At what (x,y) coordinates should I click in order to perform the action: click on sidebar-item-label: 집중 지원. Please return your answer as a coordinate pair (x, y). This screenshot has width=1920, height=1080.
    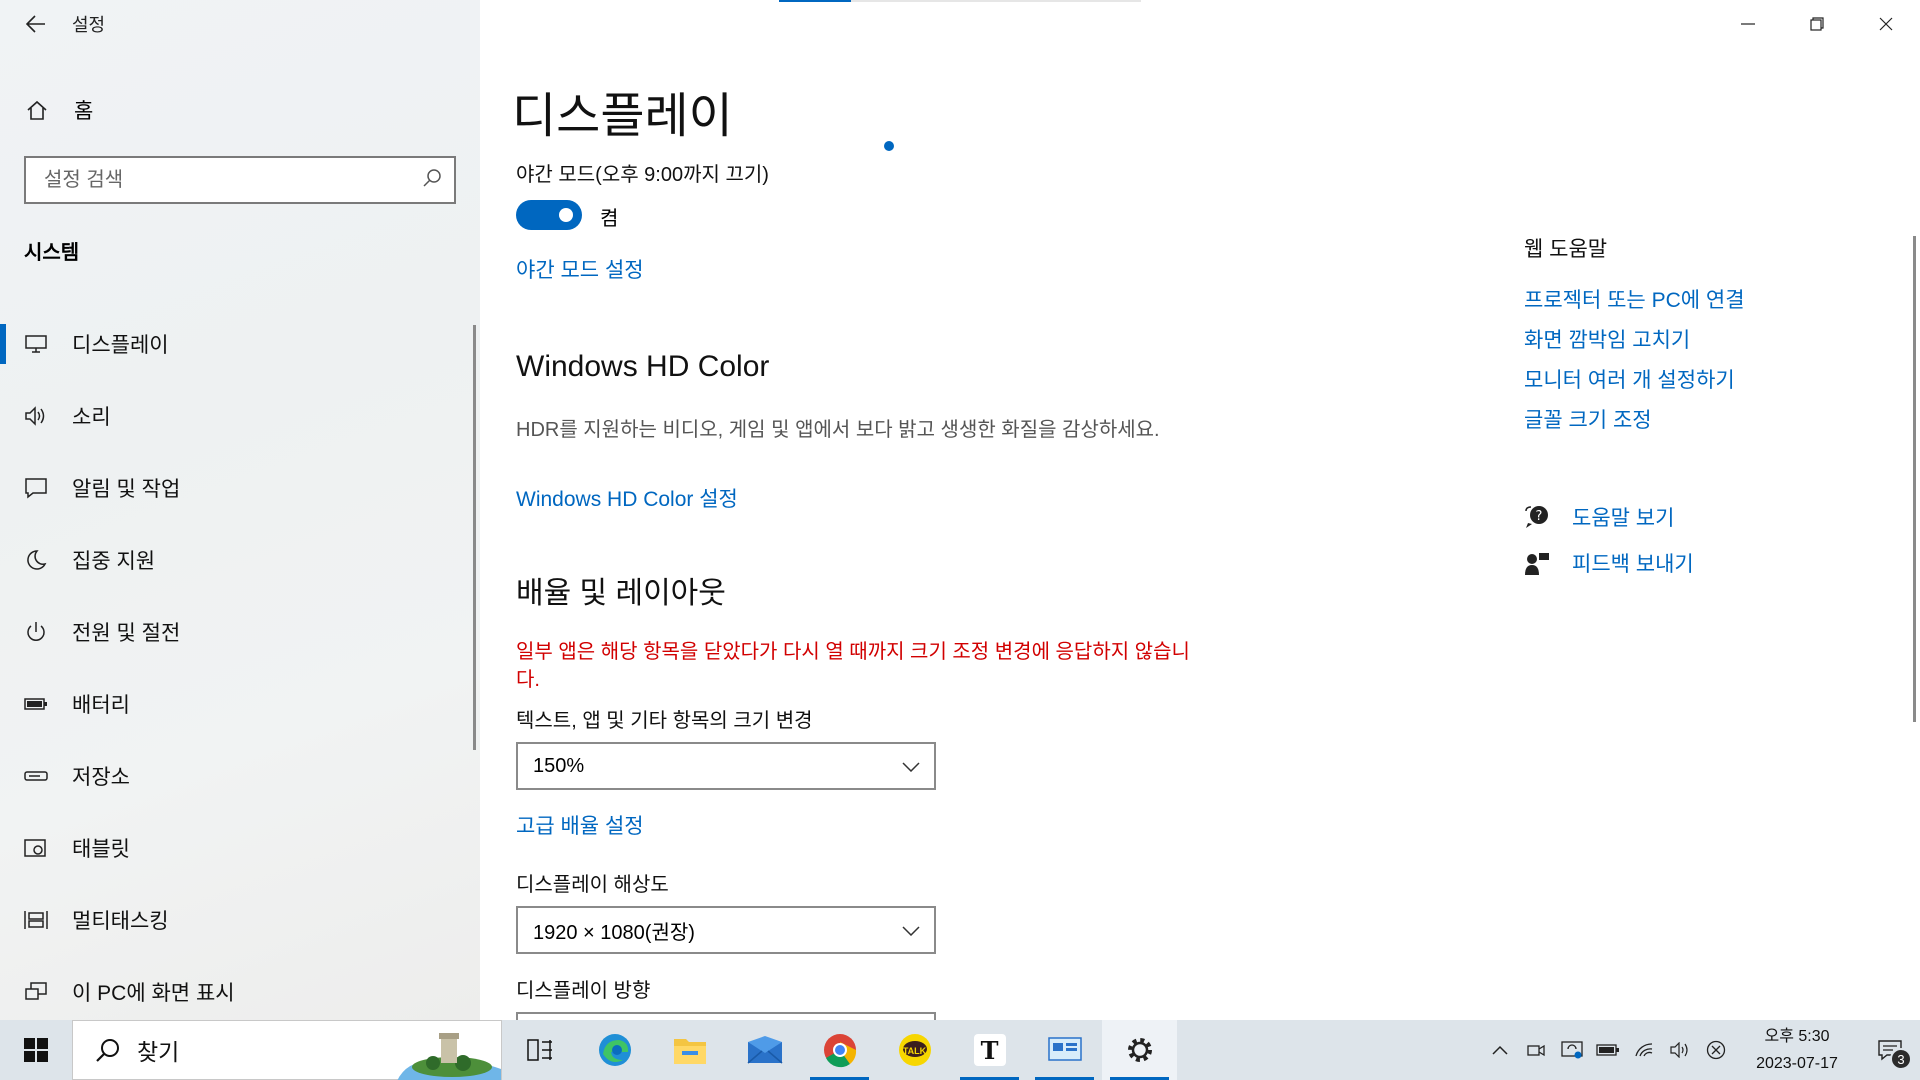
    Looking at the image, I should click on (114, 561).